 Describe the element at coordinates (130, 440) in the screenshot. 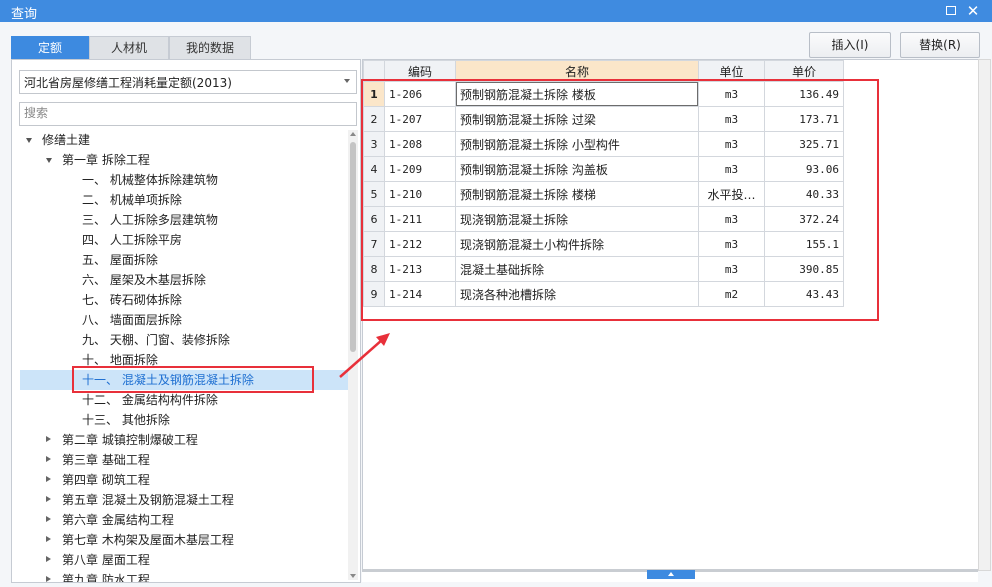

I see `tree-item-chapter: 第二章 城镇控制爆破工程` at that location.